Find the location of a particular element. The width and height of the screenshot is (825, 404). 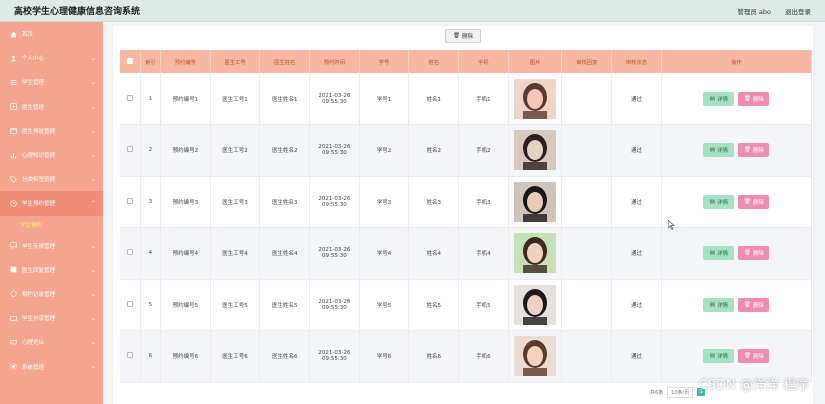

watermark: CSDN @洋洋 程序 is located at coordinates (753, 385).